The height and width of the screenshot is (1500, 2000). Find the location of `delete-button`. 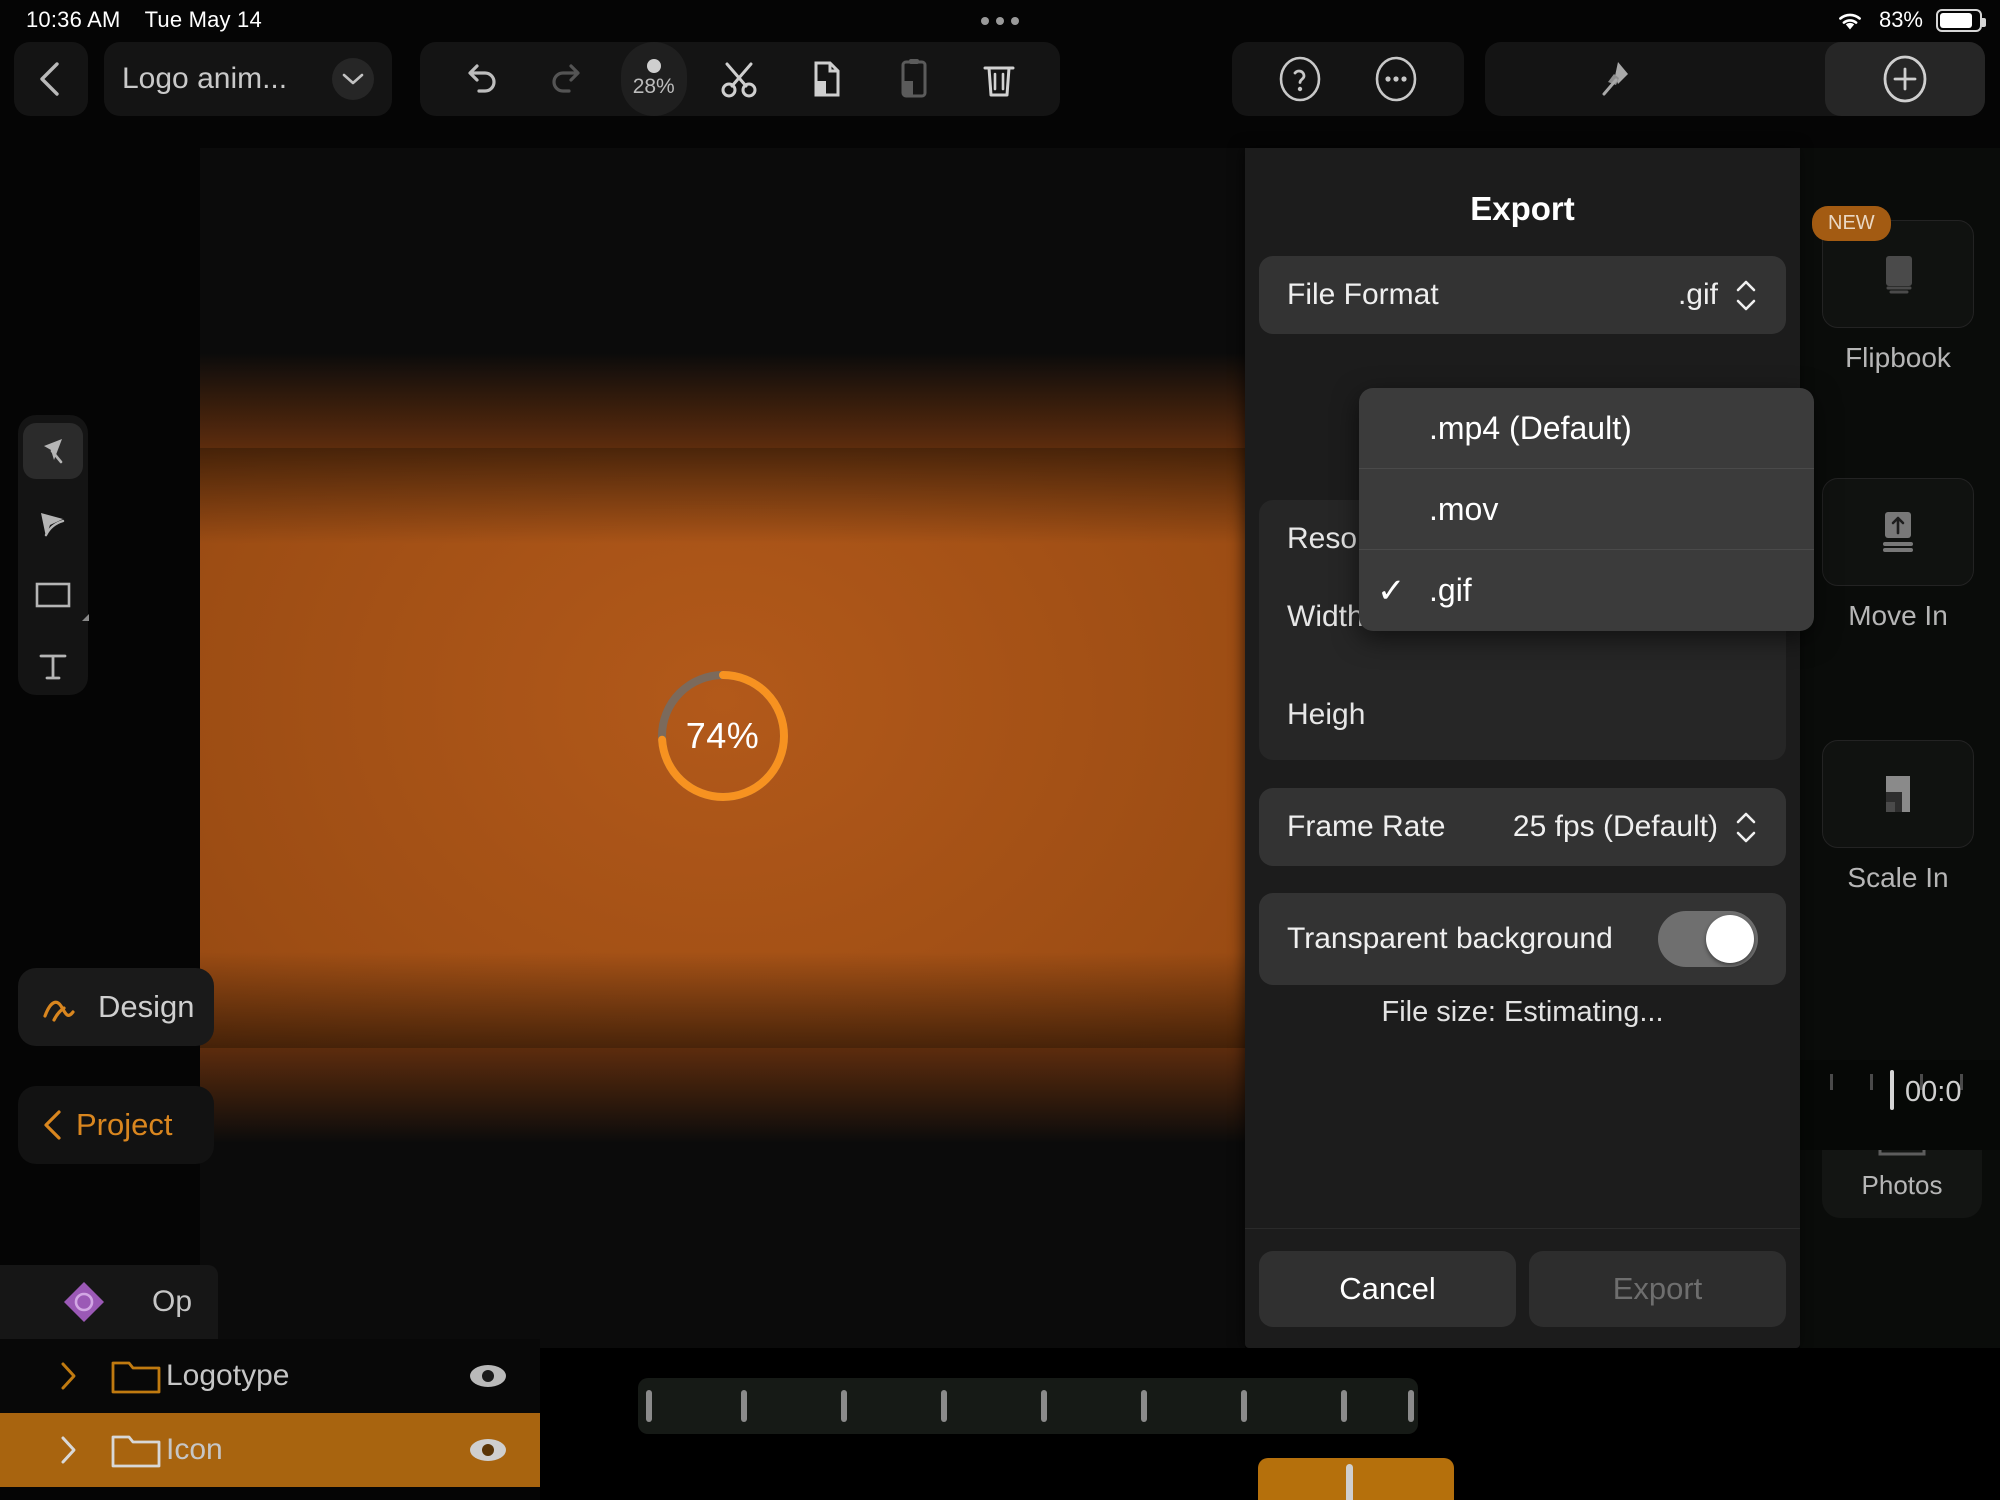

delete-button is located at coordinates (999, 79).